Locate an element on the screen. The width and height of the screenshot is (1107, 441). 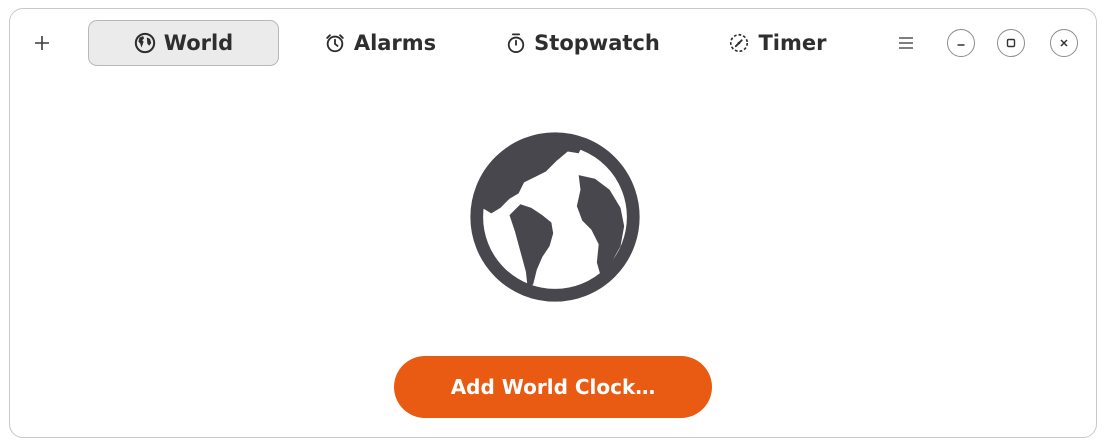
add-button is located at coordinates (42, 43).